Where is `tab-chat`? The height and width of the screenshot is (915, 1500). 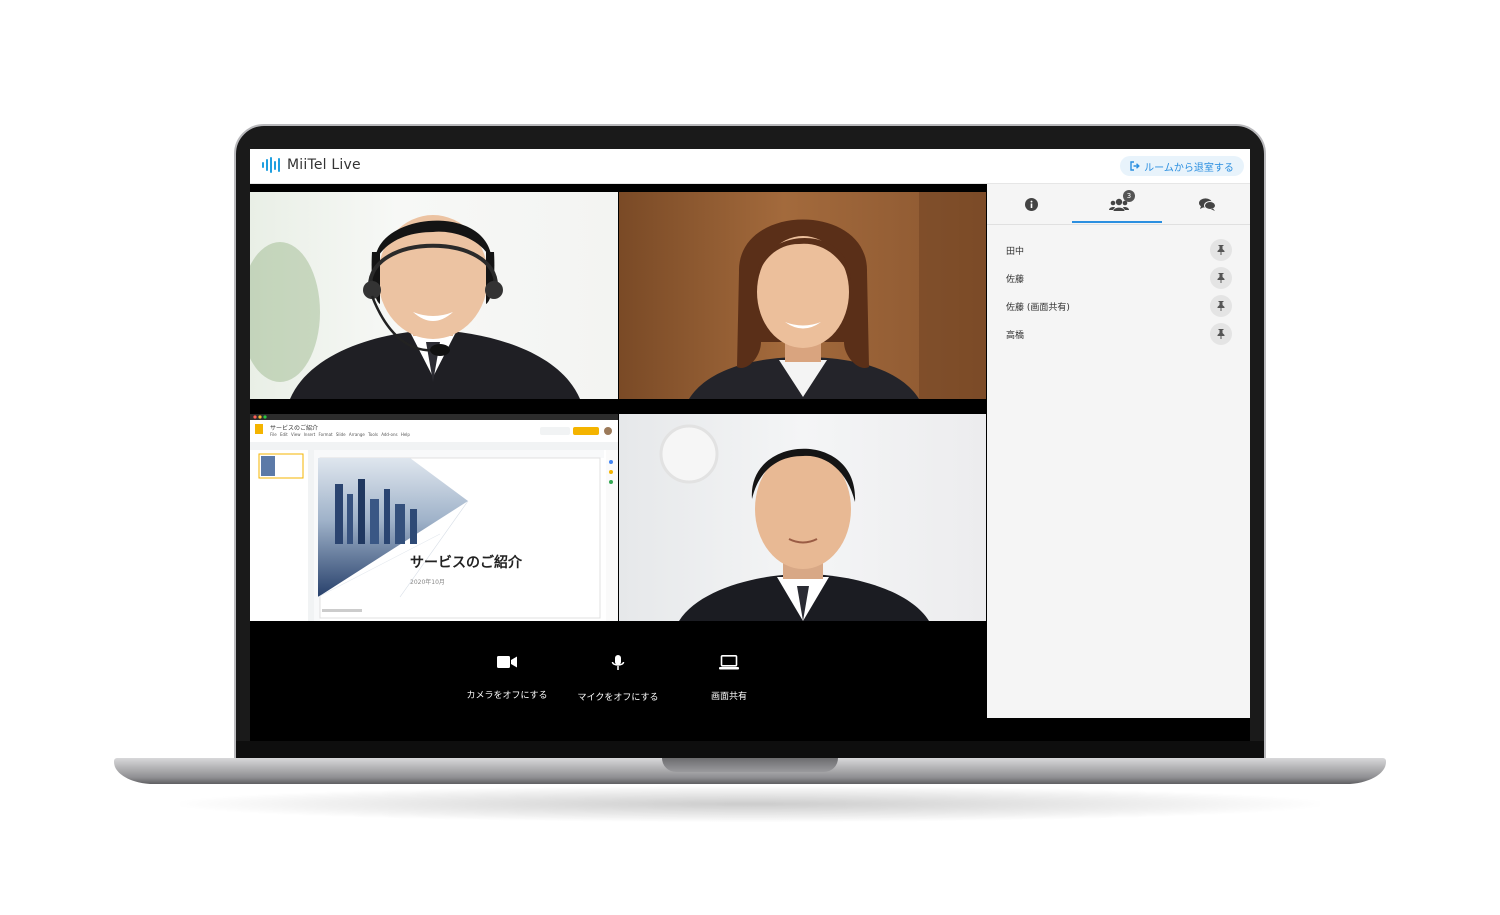
tab-chat is located at coordinates (1206, 204).